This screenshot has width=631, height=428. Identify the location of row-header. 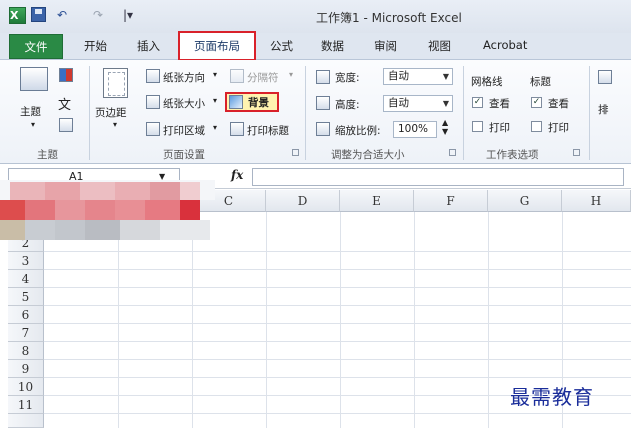
(26, 421).